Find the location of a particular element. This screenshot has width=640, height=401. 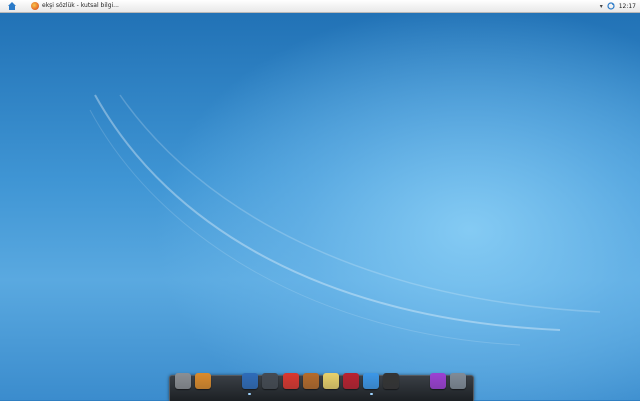

chat-icon is located at coordinates (371, 381).